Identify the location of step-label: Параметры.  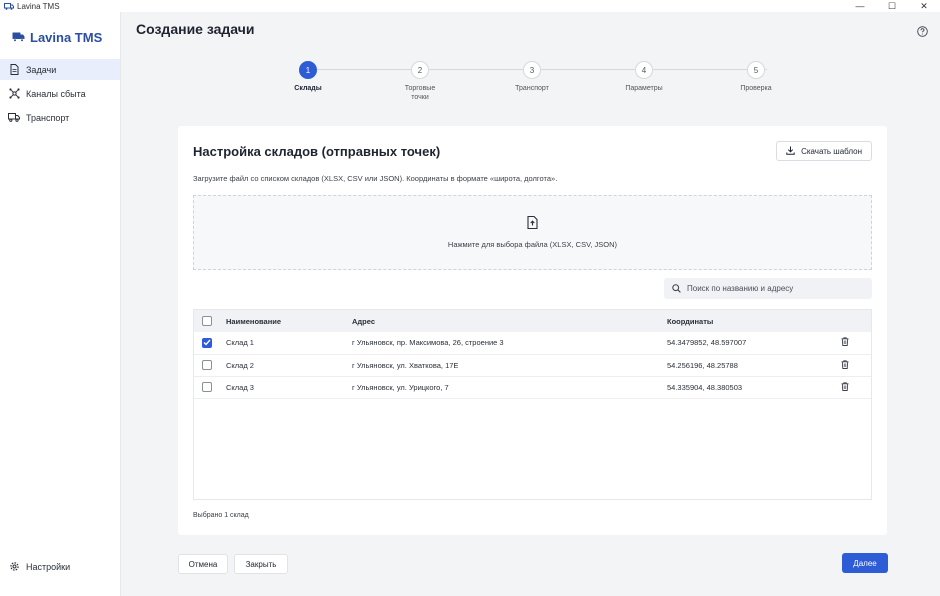
(644, 88).